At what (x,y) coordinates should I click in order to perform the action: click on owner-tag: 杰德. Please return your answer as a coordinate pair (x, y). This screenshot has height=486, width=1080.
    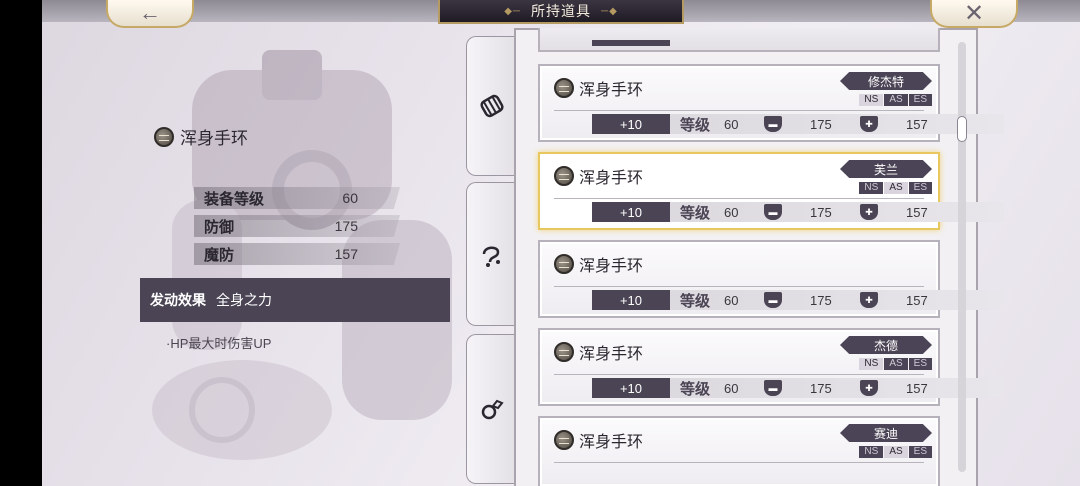
    Looking at the image, I should click on (886, 345).